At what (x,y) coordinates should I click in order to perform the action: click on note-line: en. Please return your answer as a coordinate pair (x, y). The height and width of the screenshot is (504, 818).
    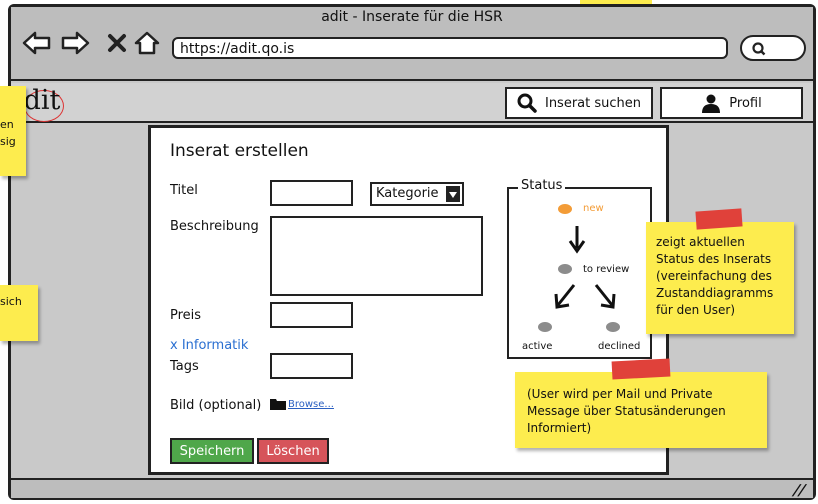
    Looking at the image, I should click on (7, 124).